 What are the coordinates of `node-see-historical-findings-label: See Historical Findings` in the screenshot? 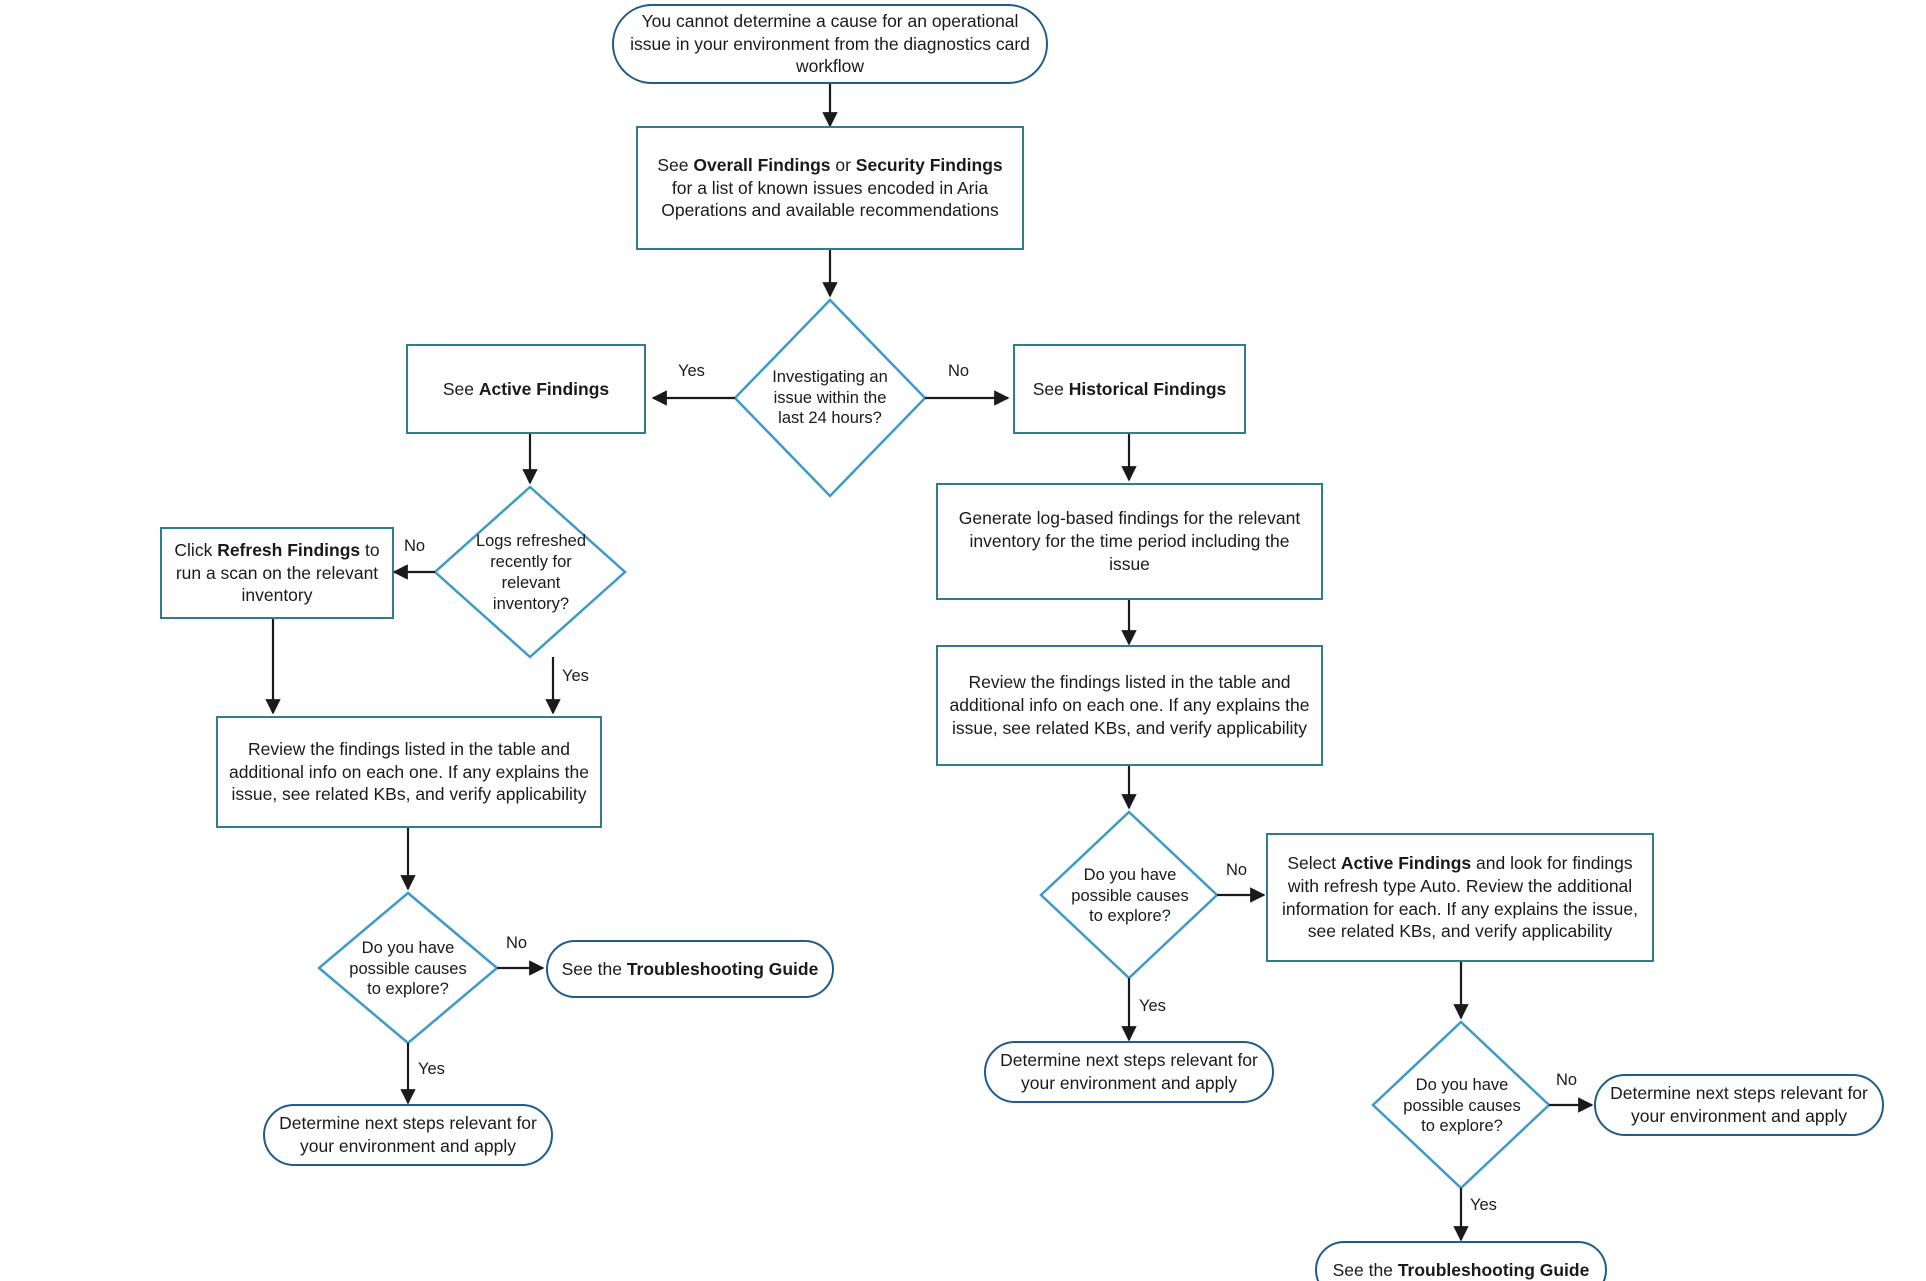 It's located at (1129, 388).